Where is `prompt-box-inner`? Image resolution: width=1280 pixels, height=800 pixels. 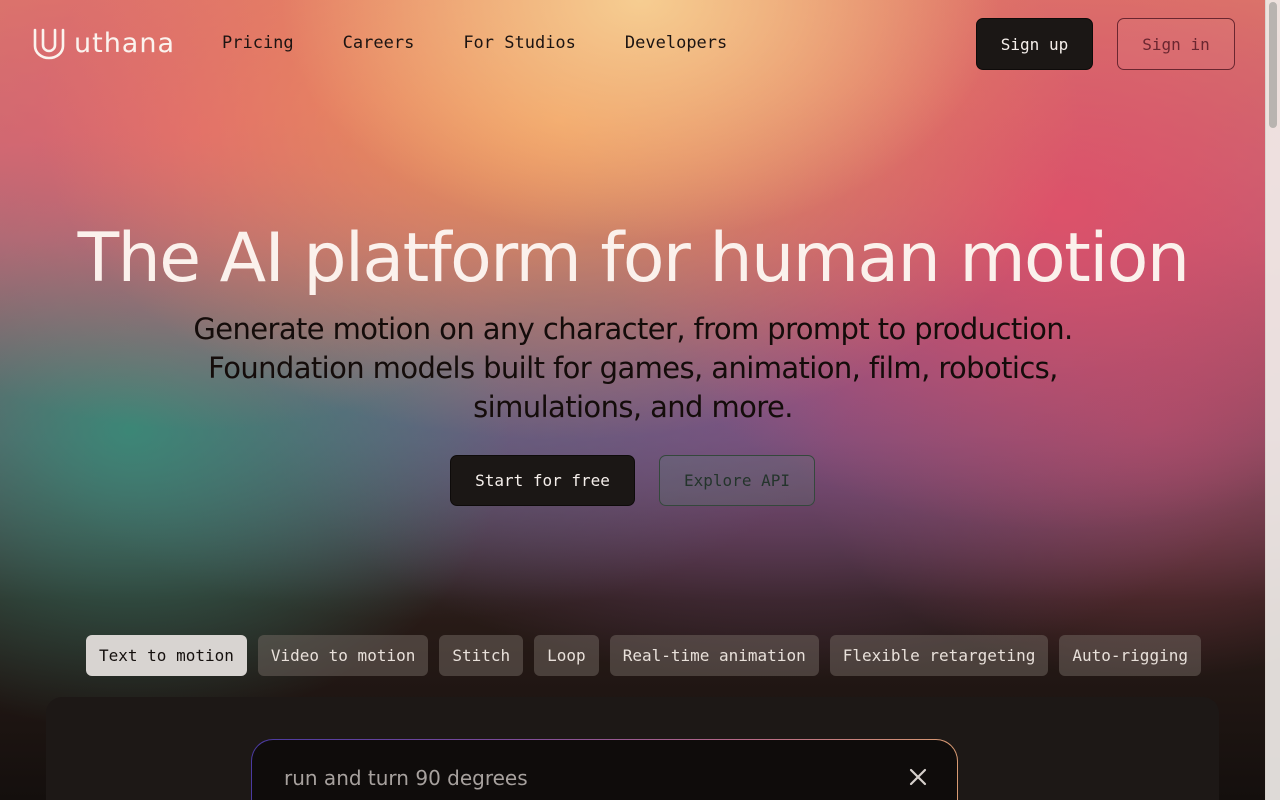 prompt-box-inner is located at coordinates (604, 770).